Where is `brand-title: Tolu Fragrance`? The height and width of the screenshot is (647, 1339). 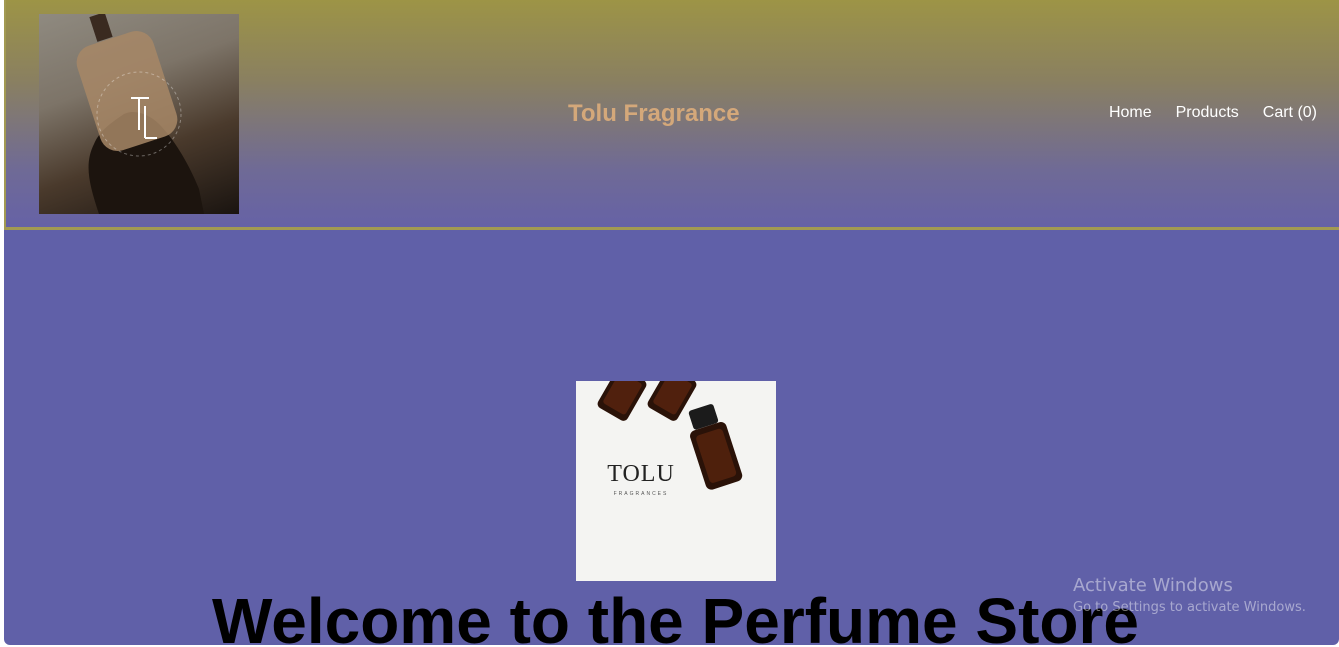 brand-title: Tolu Fragrance is located at coordinates (654, 113).